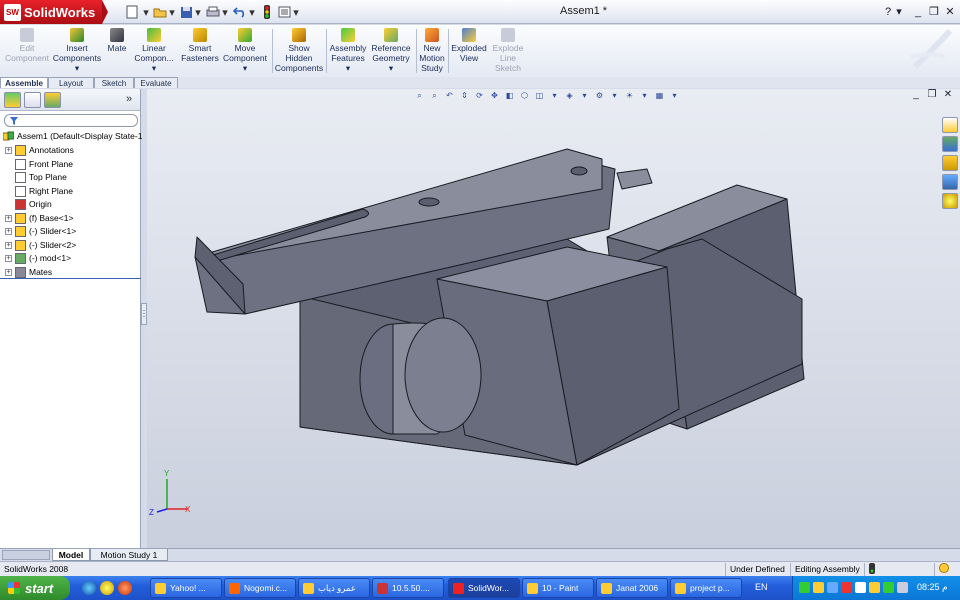 This screenshot has height=600, width=960. What do you see at coordinates (950, 11) in the screenshot?
I see `close-button: ✕` at bounding box center [950, 11].